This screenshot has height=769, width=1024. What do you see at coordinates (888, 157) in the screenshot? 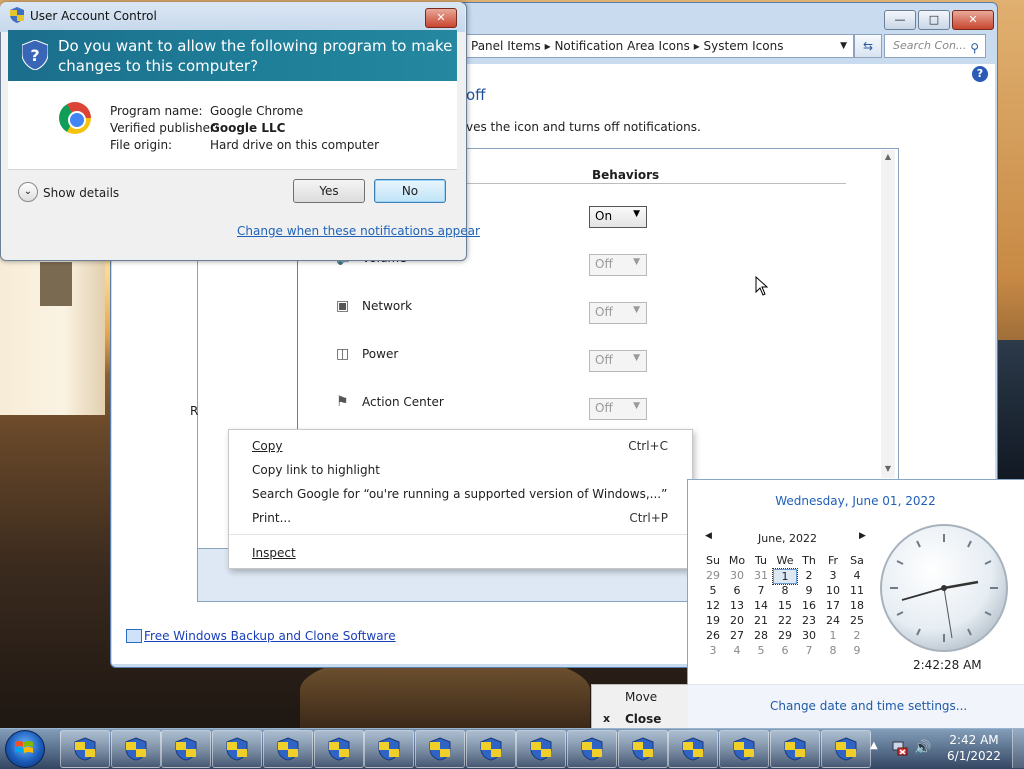
I see `scroll-up-icon: ▲` at bounding box center [888, 157].